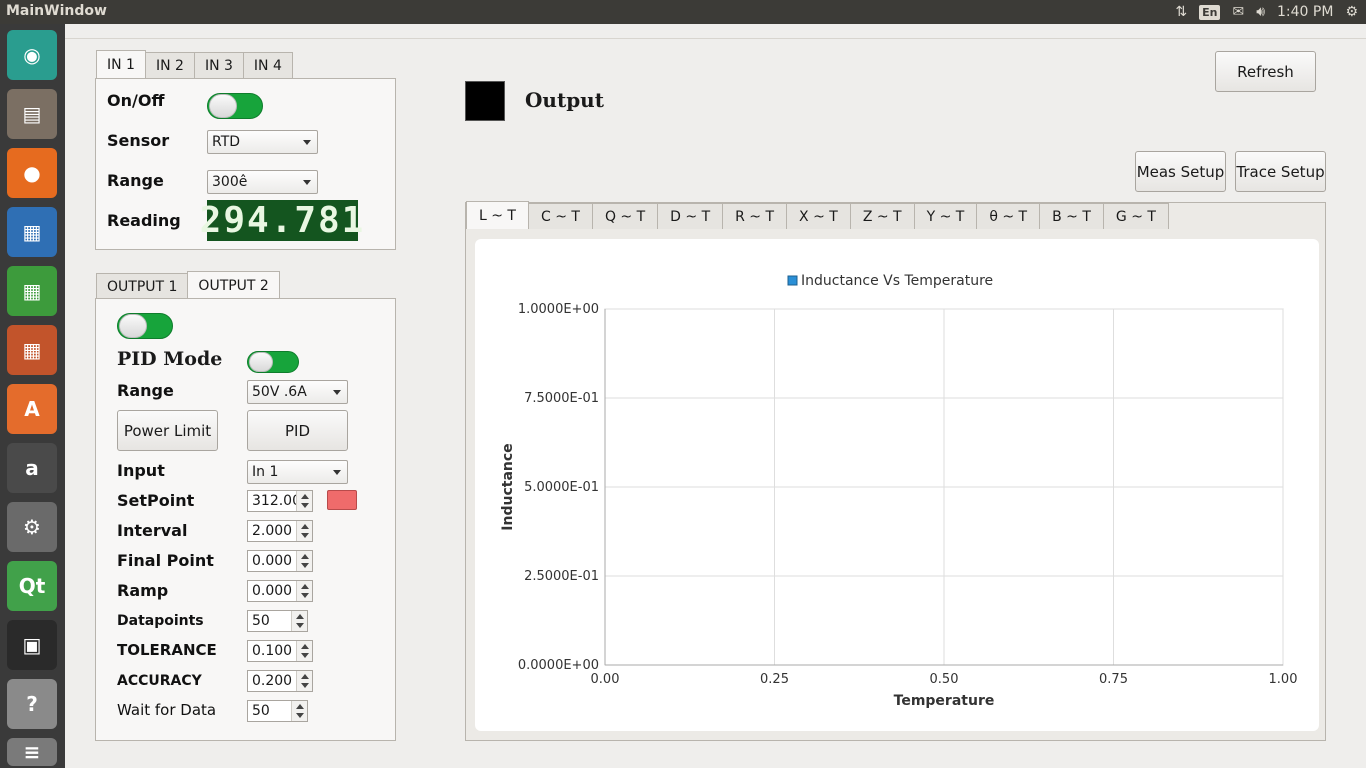 The image size is (1366, 768). I want to click on app-icon: ▣, so click(32, 645).